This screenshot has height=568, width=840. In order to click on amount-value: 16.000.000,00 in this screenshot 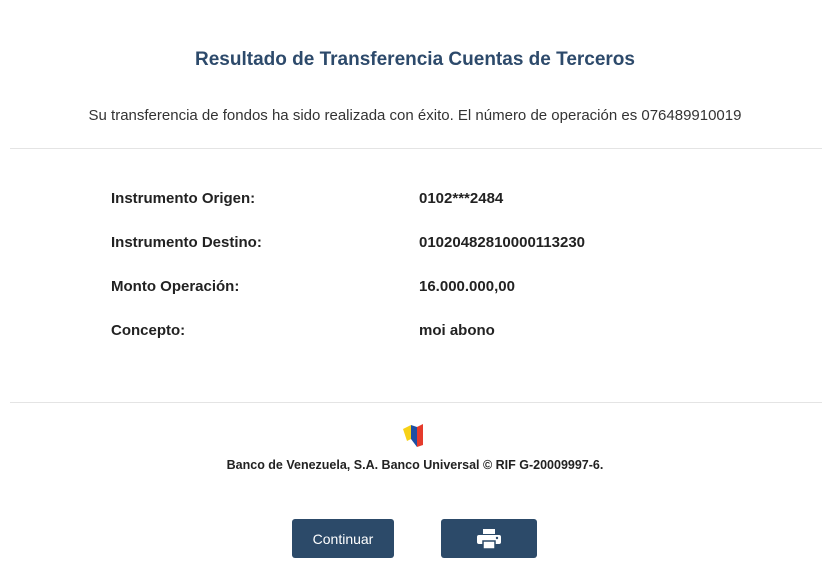, I will do `click(467, 286)`.